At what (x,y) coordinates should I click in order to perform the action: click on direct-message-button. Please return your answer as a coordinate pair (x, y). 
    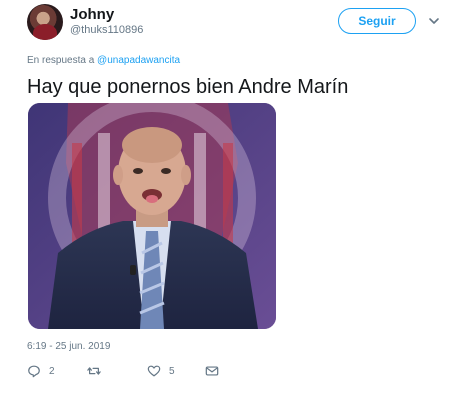
    Looking at the image, I should click on (212, 371).